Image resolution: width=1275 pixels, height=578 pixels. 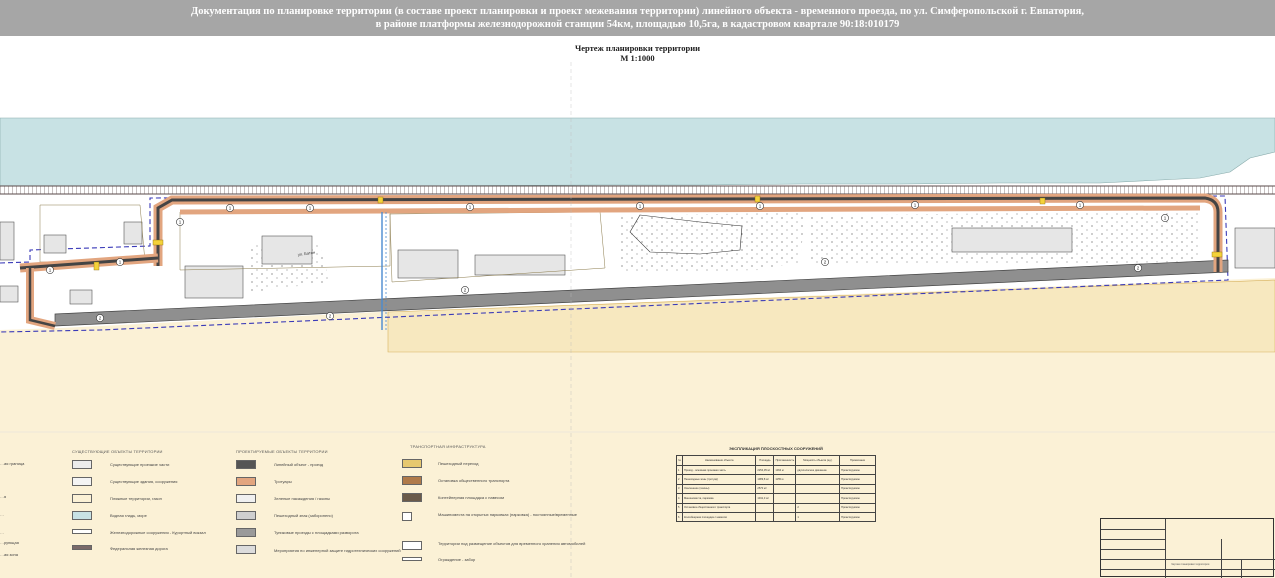 I want to click on swatch-existing-buildings, so click(x=82, y=481).